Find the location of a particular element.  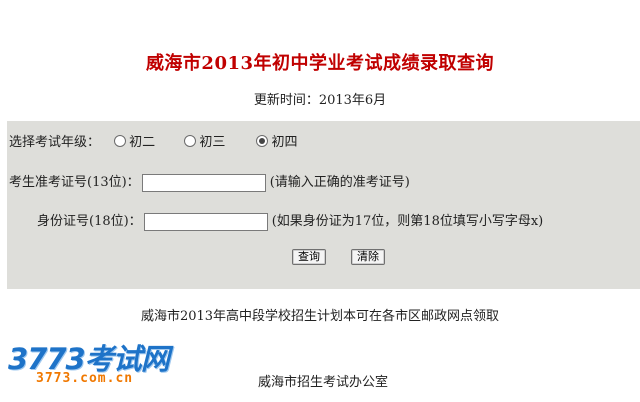

grade-option-label: 初三 is located at coordinates (212, 142).